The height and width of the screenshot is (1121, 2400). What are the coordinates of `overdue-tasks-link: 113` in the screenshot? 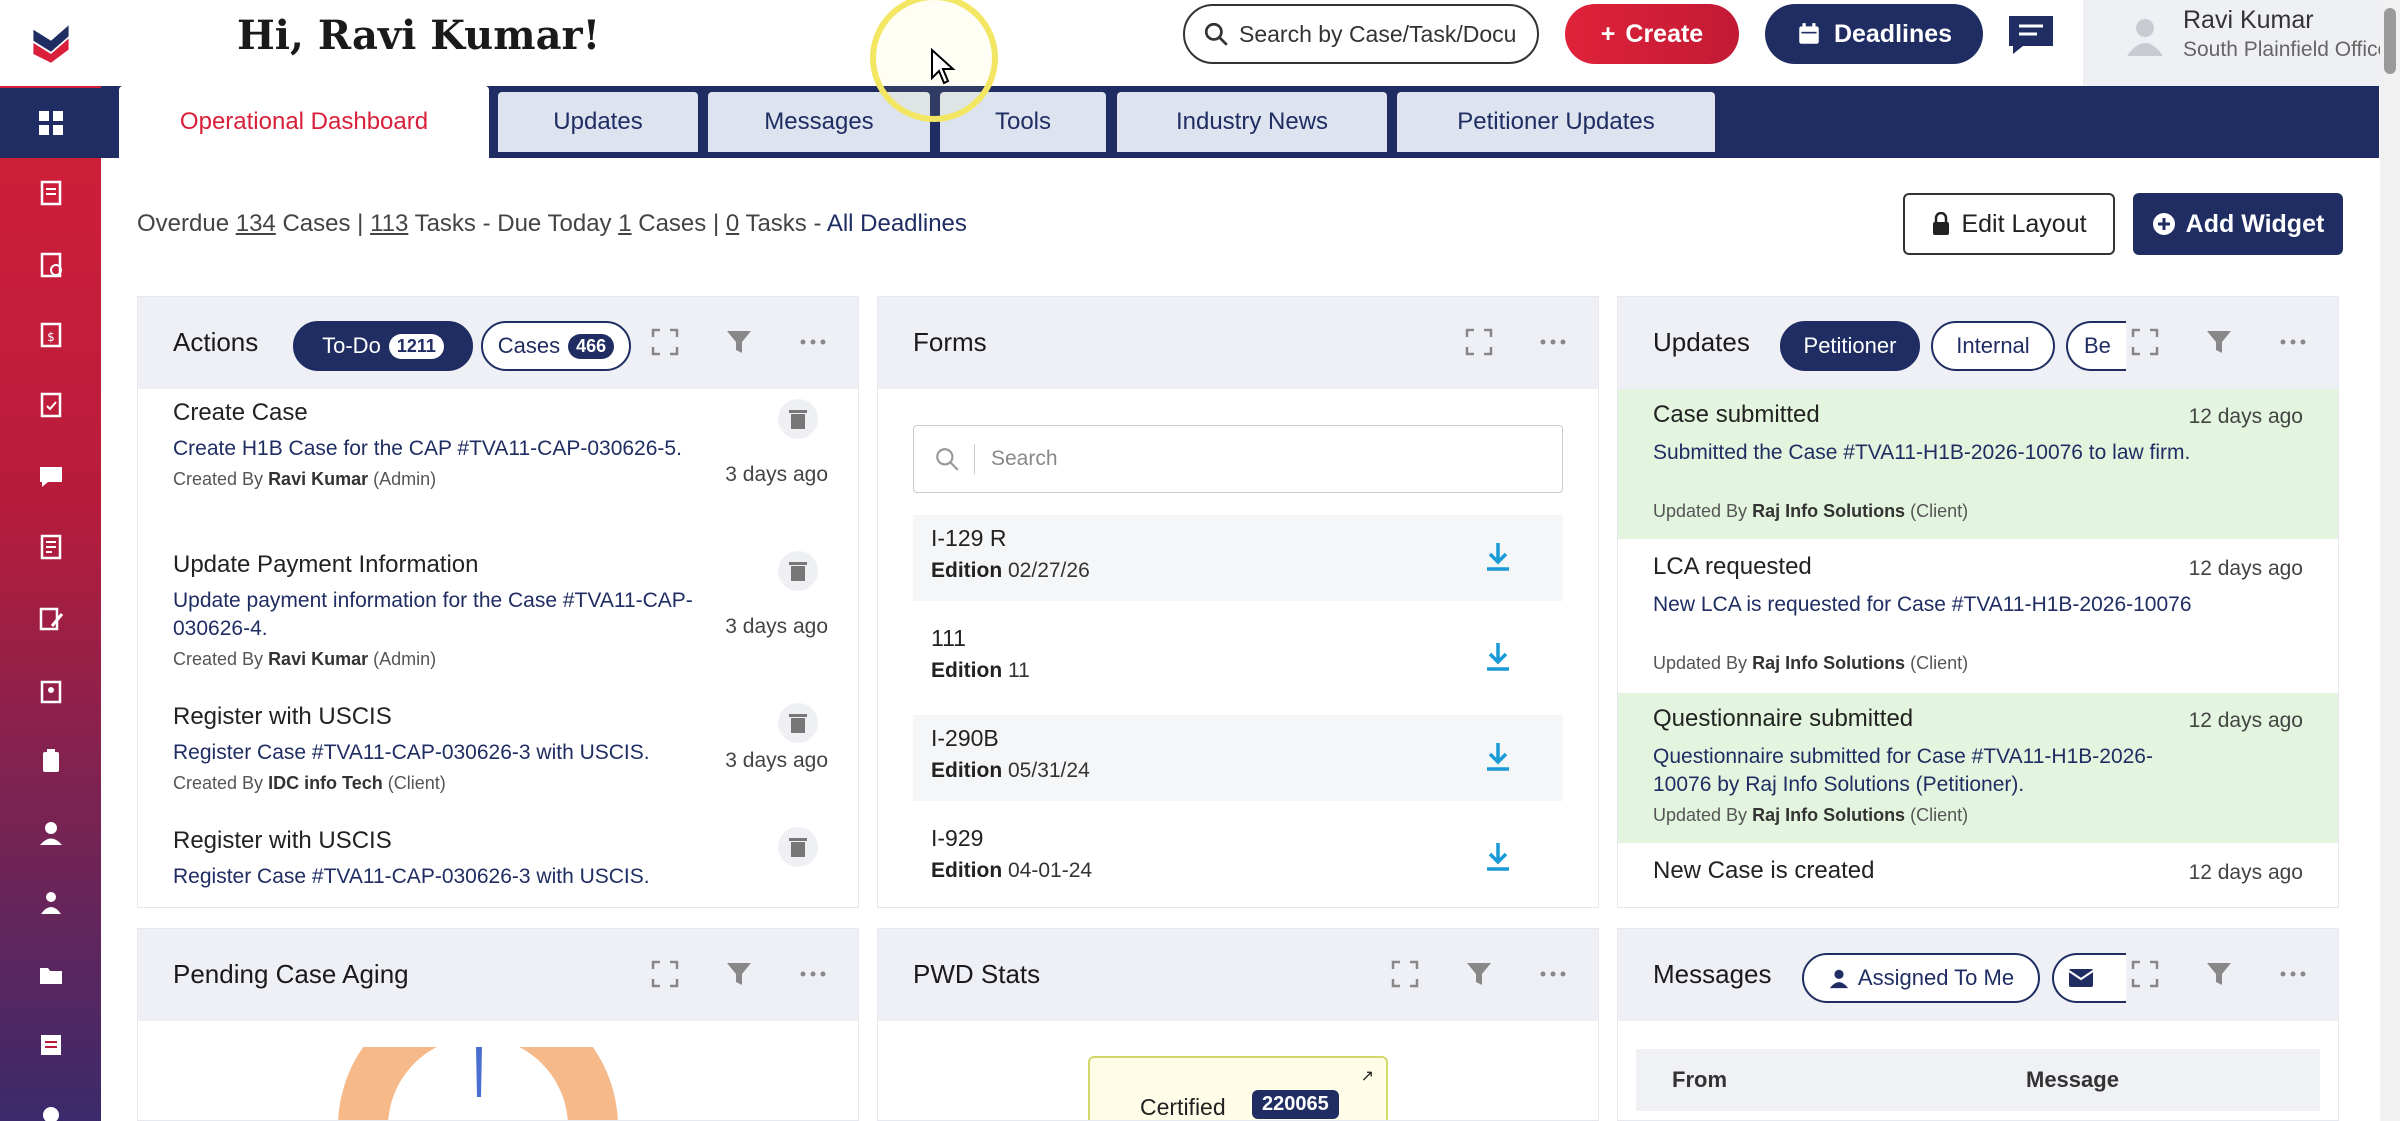 It's located at (389, 223).